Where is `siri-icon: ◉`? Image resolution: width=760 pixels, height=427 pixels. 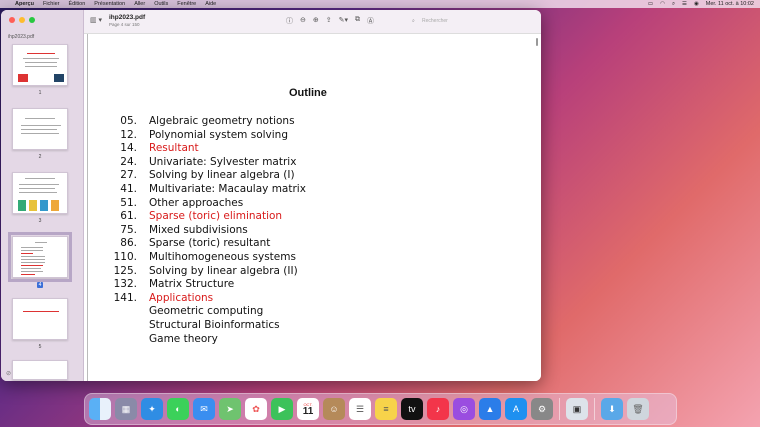 siri-icon: ◉ is located at coordinates (696, 4).